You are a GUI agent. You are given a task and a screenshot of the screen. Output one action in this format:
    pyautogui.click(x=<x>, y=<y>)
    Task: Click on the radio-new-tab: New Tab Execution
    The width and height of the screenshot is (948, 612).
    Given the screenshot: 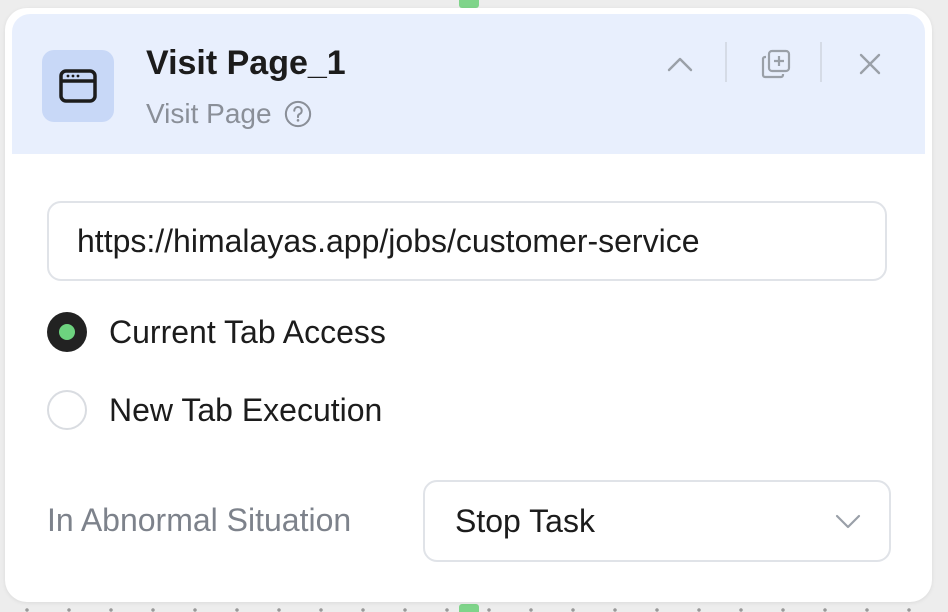 What is the action you would take?
    pyautogui.click(x=214, y=410)
    